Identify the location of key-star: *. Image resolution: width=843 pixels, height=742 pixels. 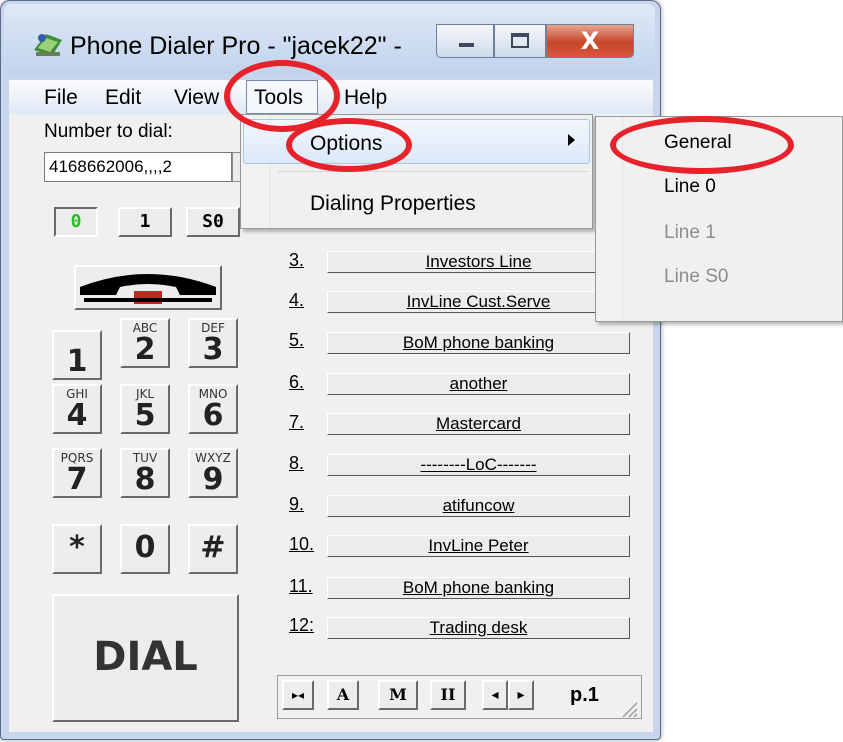
(77, 549).